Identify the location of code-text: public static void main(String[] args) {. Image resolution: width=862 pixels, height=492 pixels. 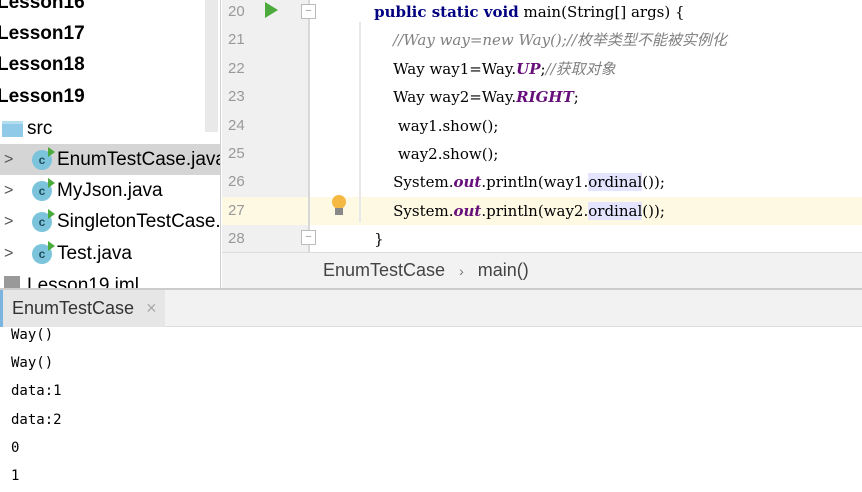
(520, 13).